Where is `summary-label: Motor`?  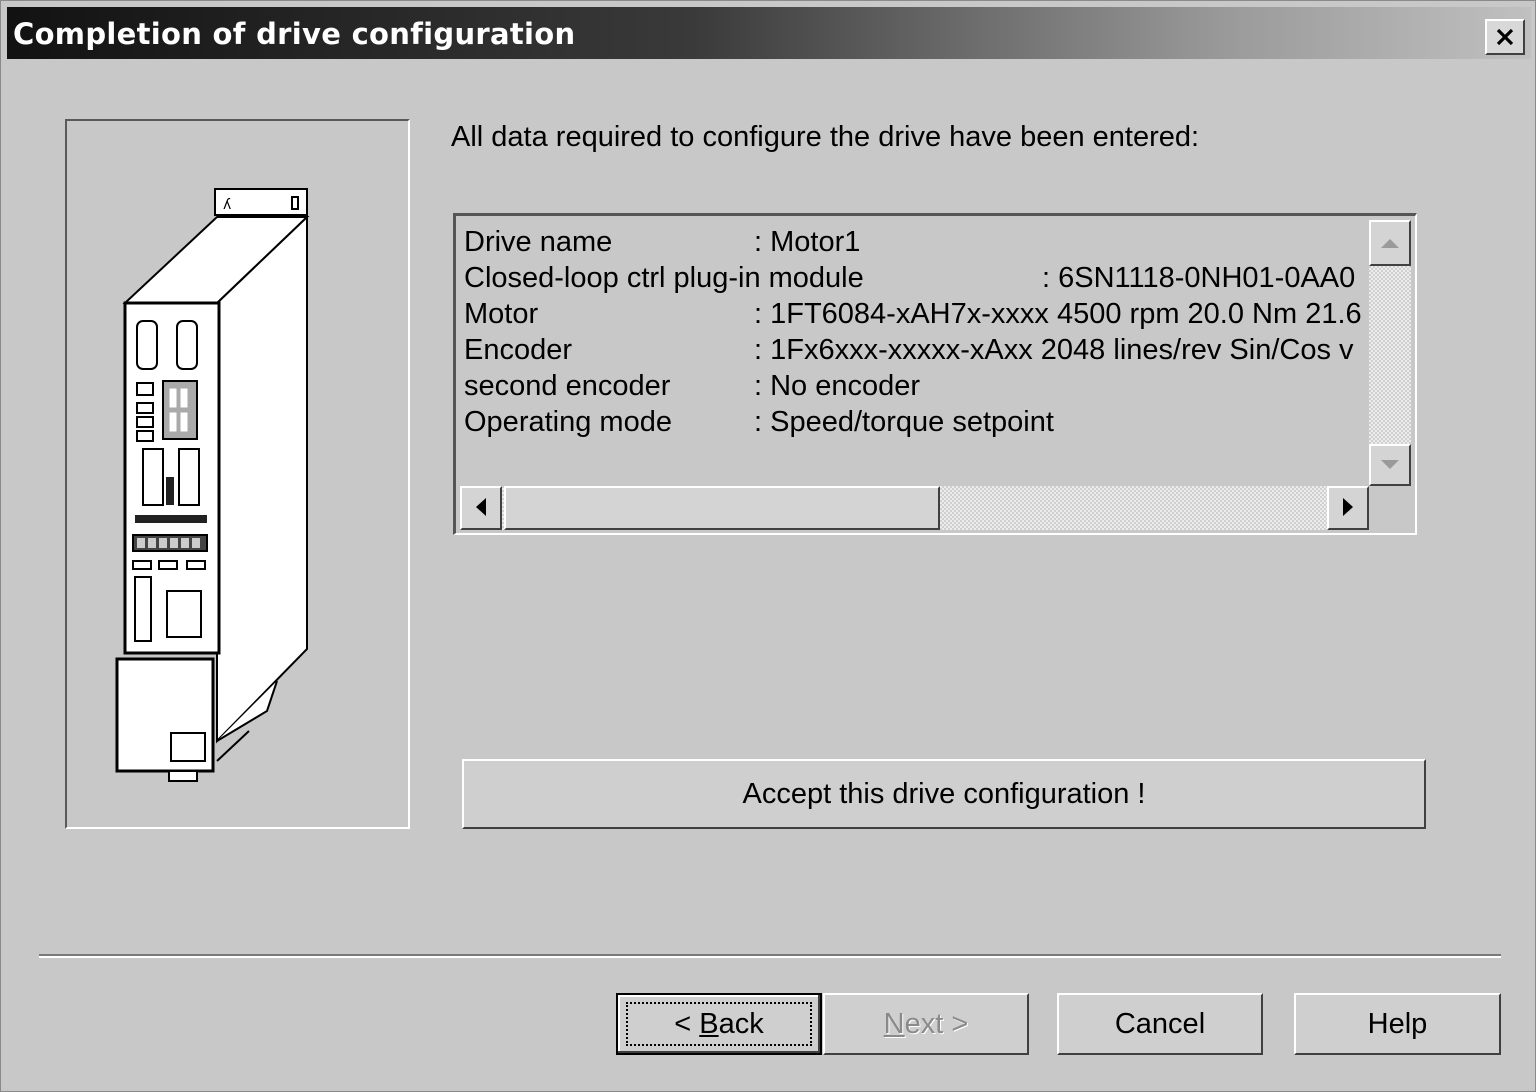 summary-label: Motor is located at coordinates (501, 314).